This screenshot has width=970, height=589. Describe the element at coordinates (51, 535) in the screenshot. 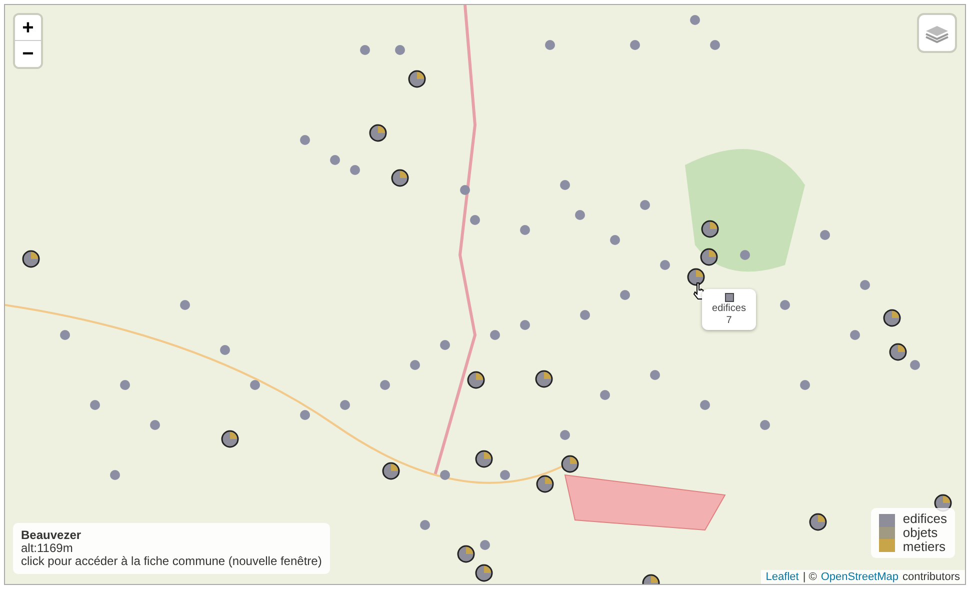

I see `commune-name: Beauvezer` at that location.